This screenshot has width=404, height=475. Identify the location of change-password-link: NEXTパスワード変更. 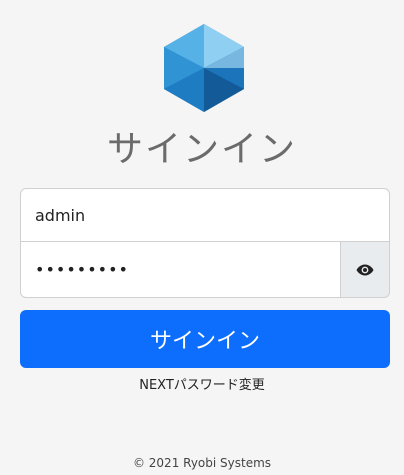
(202, 383).